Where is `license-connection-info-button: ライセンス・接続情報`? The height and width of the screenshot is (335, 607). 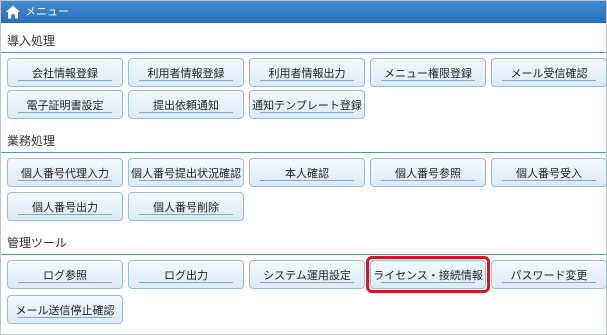 license-connection-info-button: ライセンス・接続情報 is located at coordinates (428, 274).